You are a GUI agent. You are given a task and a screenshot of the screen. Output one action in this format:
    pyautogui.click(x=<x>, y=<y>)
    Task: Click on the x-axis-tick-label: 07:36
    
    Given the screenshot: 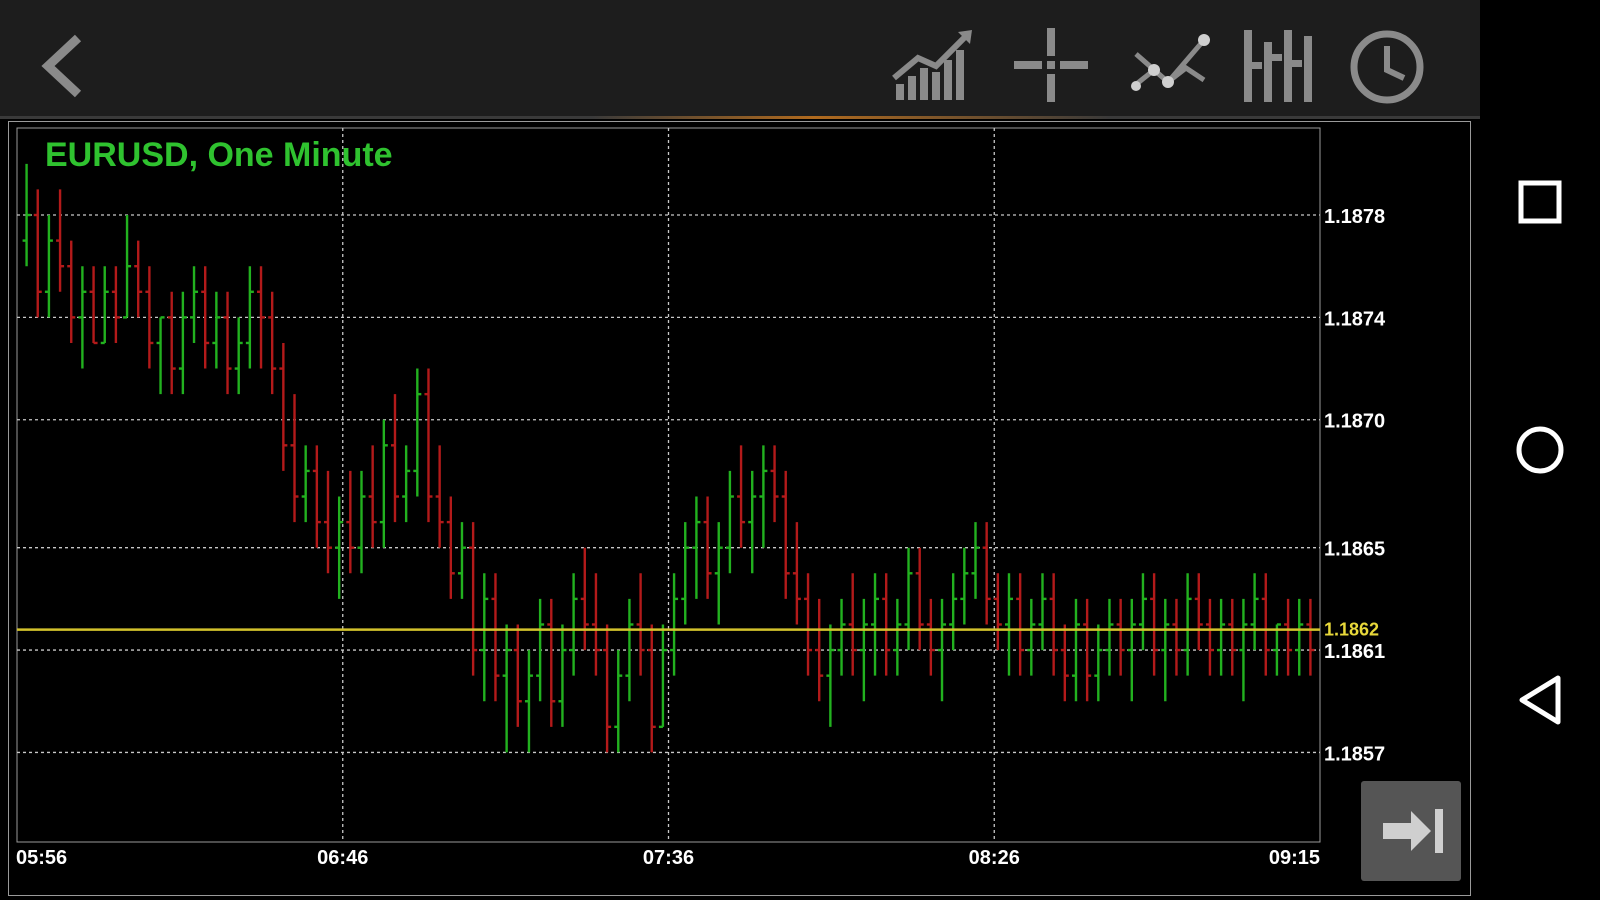 What is the action you would take?
    pyautogui.click(x=668, y=858)
    